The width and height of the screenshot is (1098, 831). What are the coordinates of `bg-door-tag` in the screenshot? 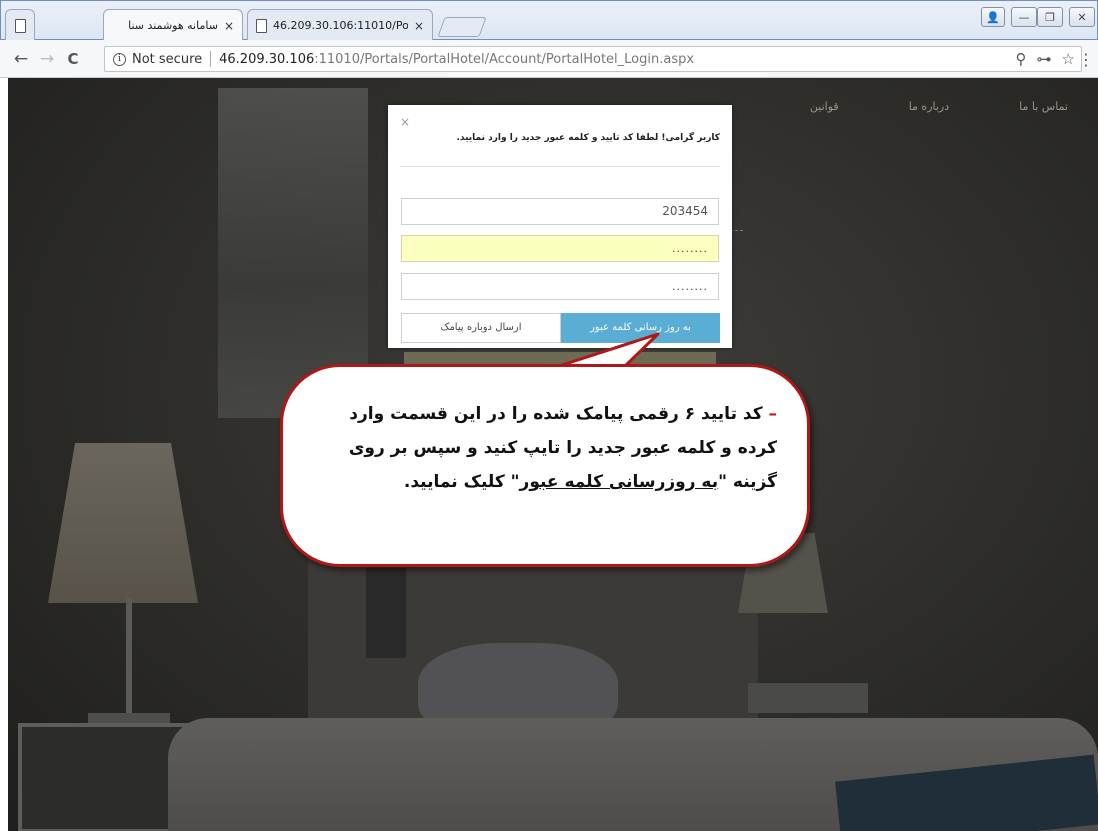 It's located at (386, 613).